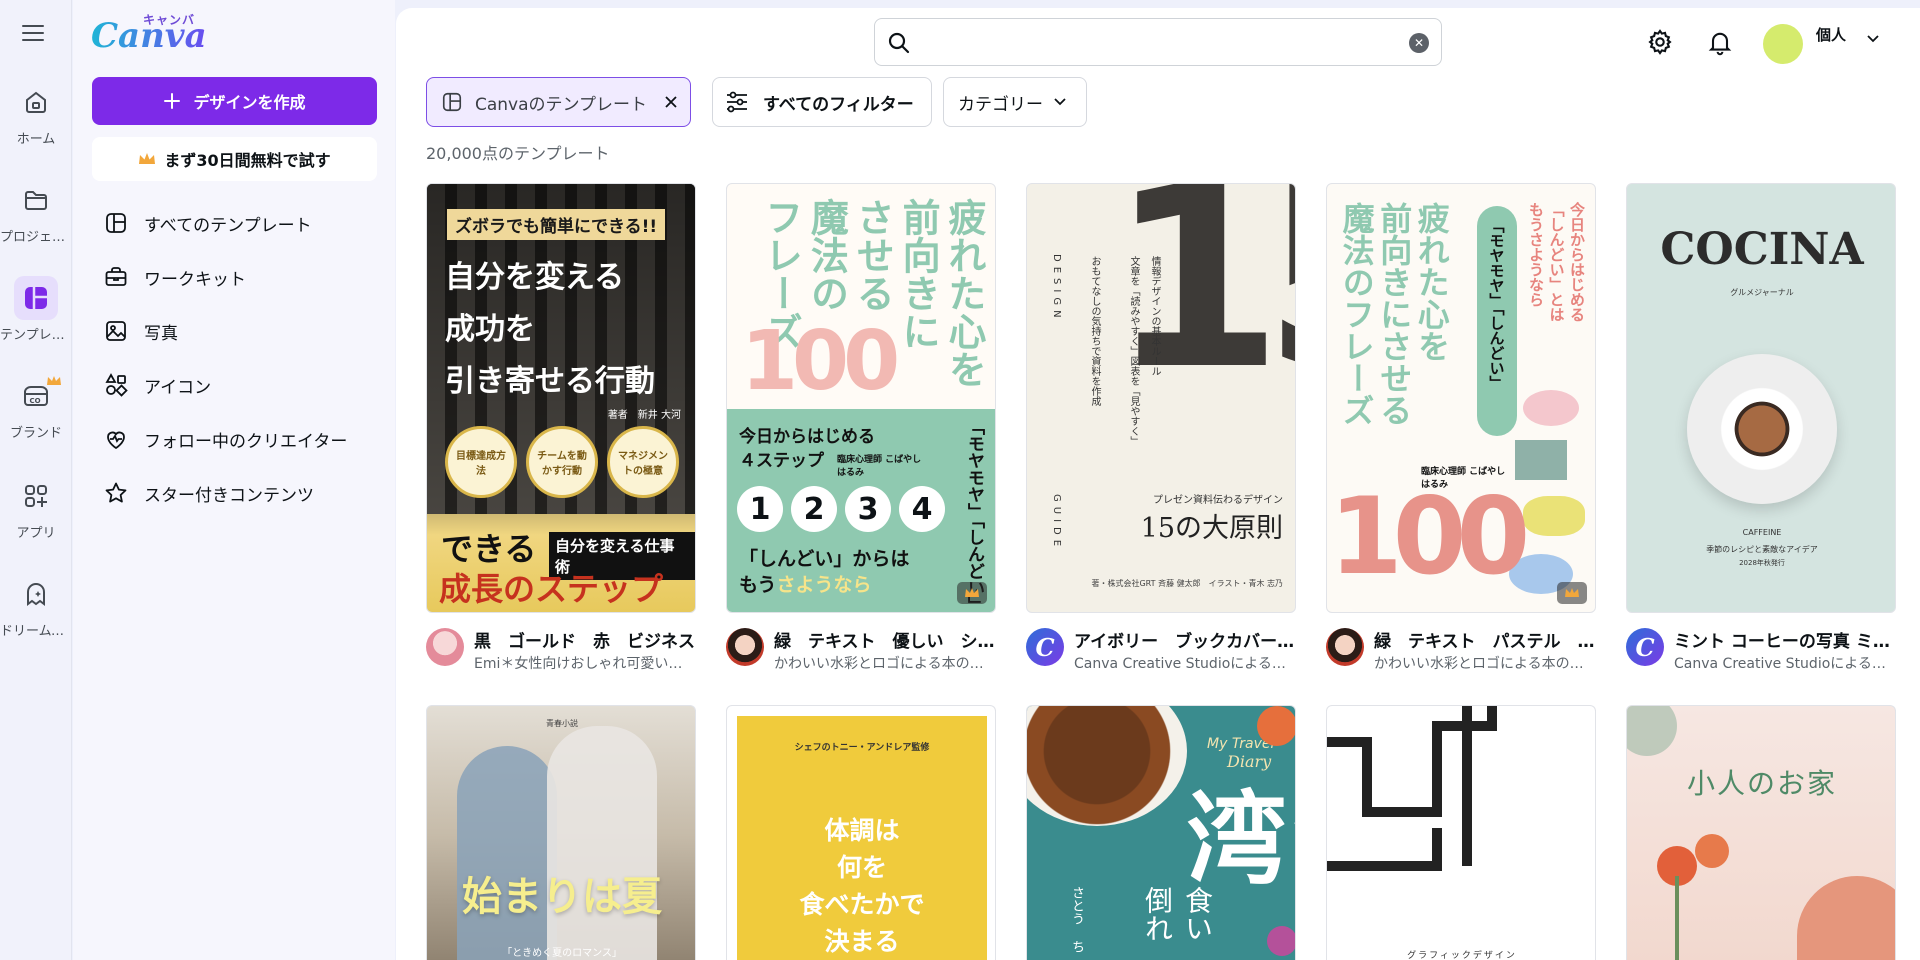  I want to click on category-dropdown: カテゴリー, so click(1015, 102).